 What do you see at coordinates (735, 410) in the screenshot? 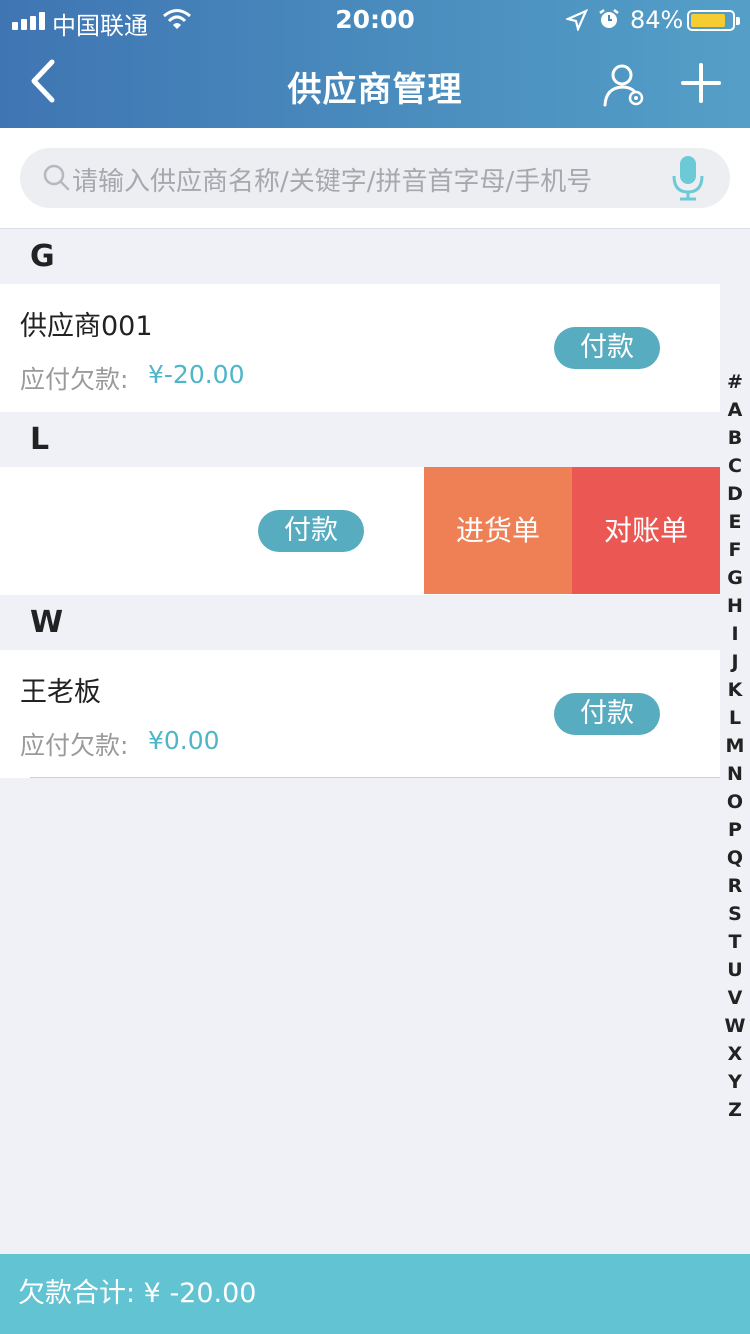
I see `index-letter: A` at bounding box center [735, 410].